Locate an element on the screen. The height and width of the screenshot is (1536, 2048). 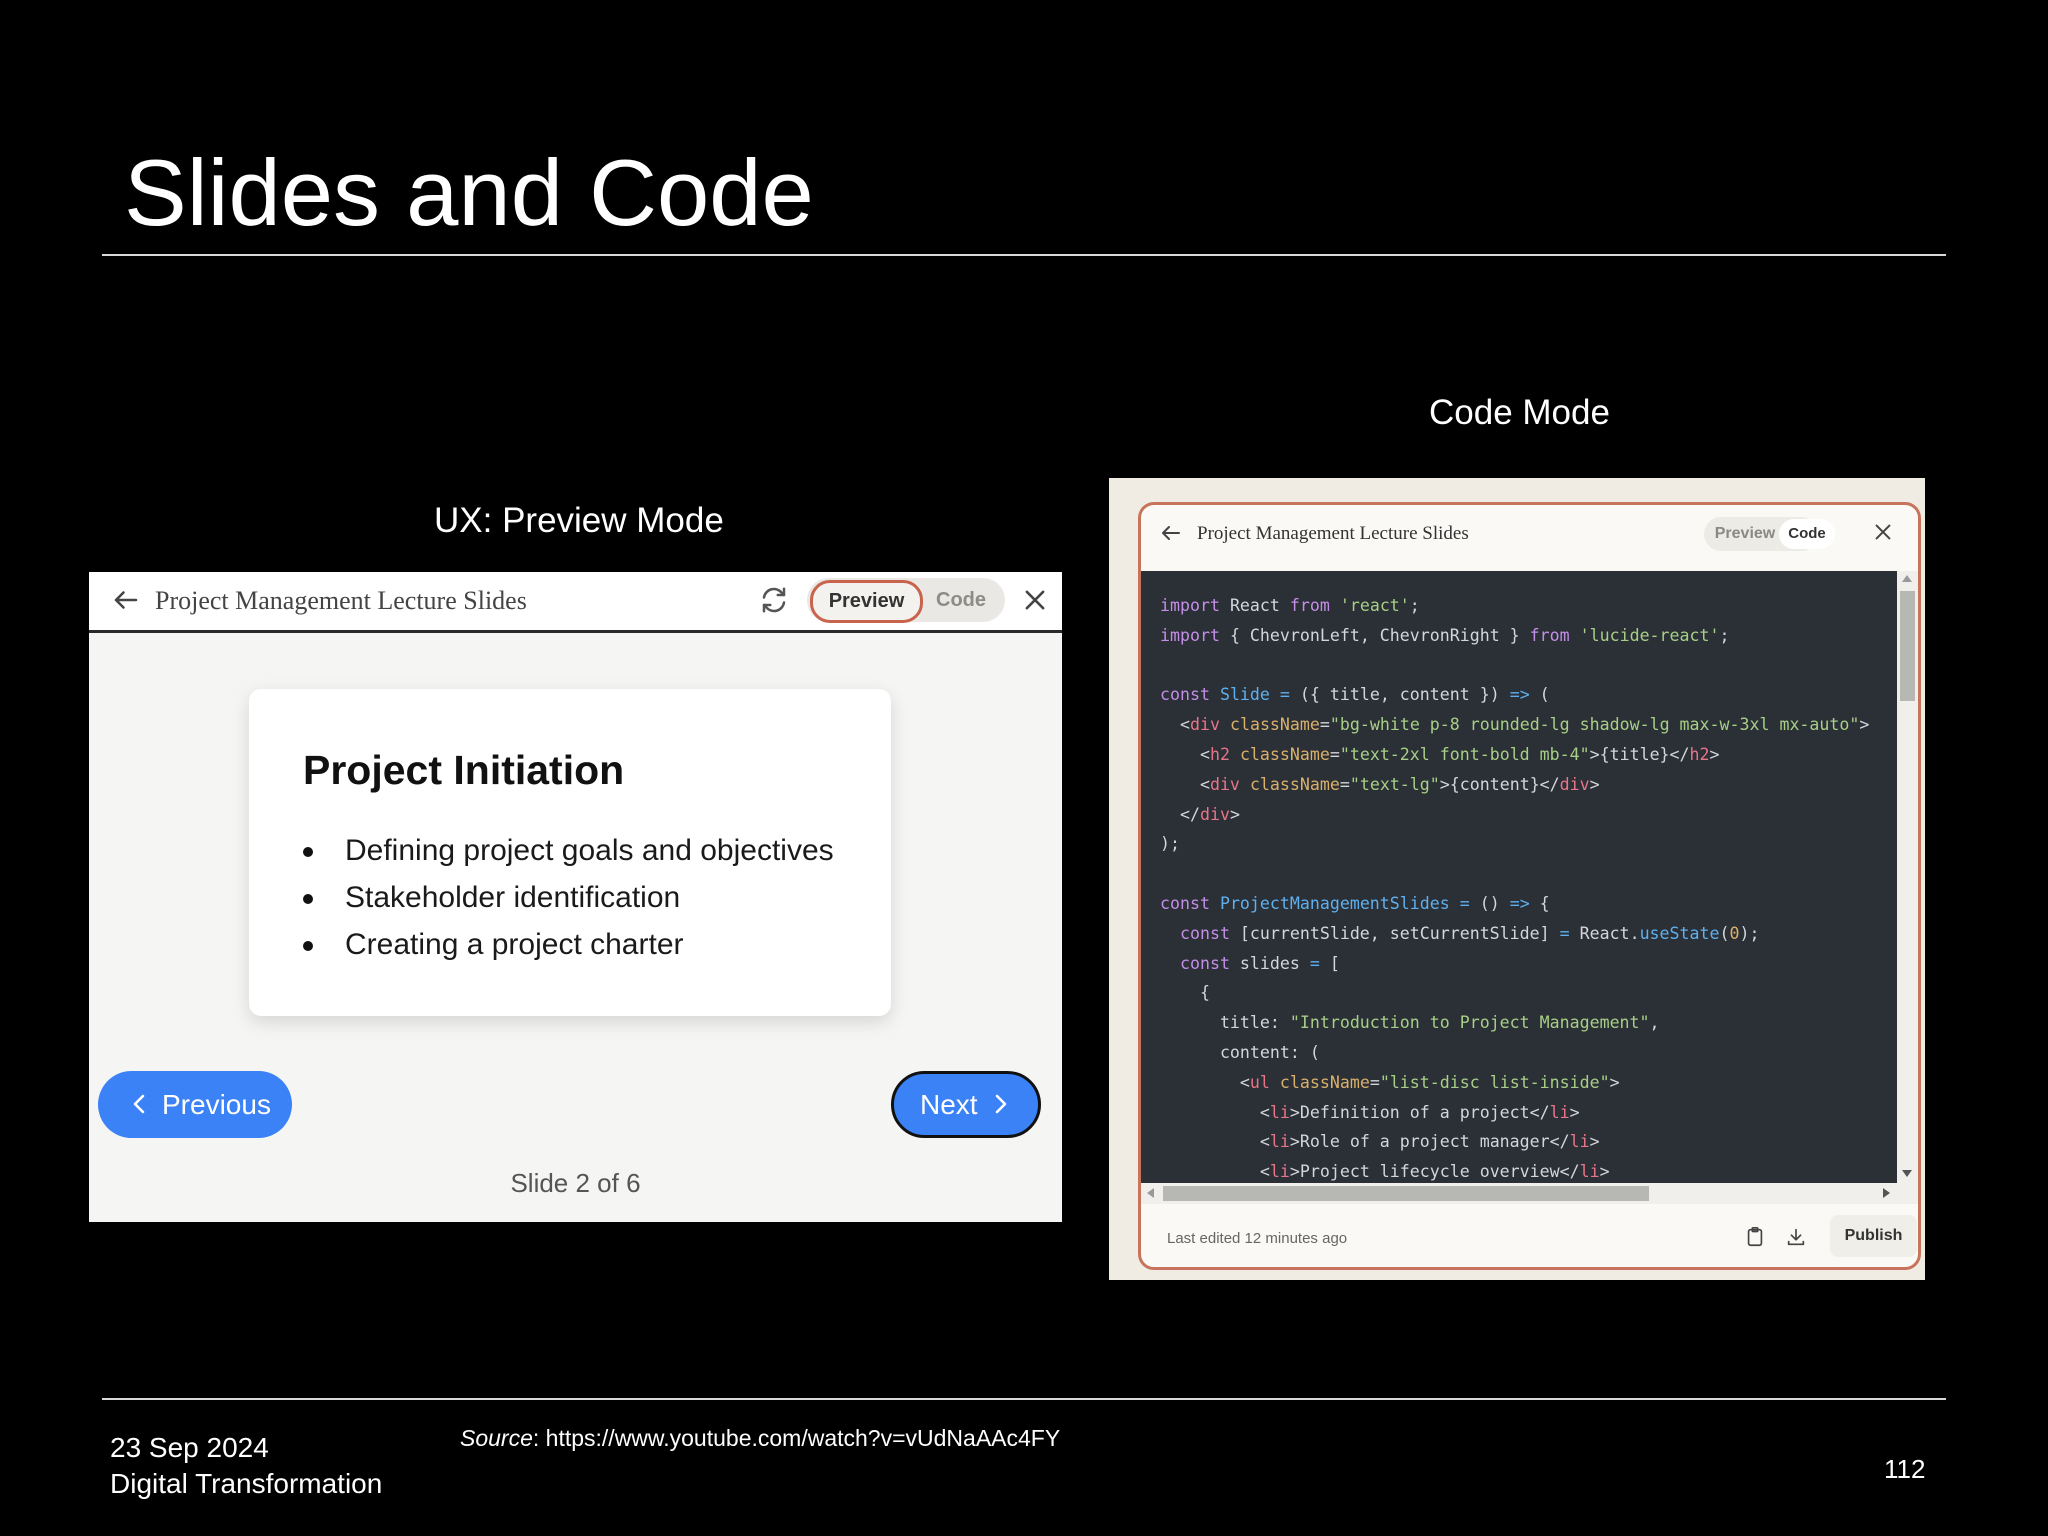
code-line: <li>Definition of a project</li> is located at coordinates (1370, 1112).